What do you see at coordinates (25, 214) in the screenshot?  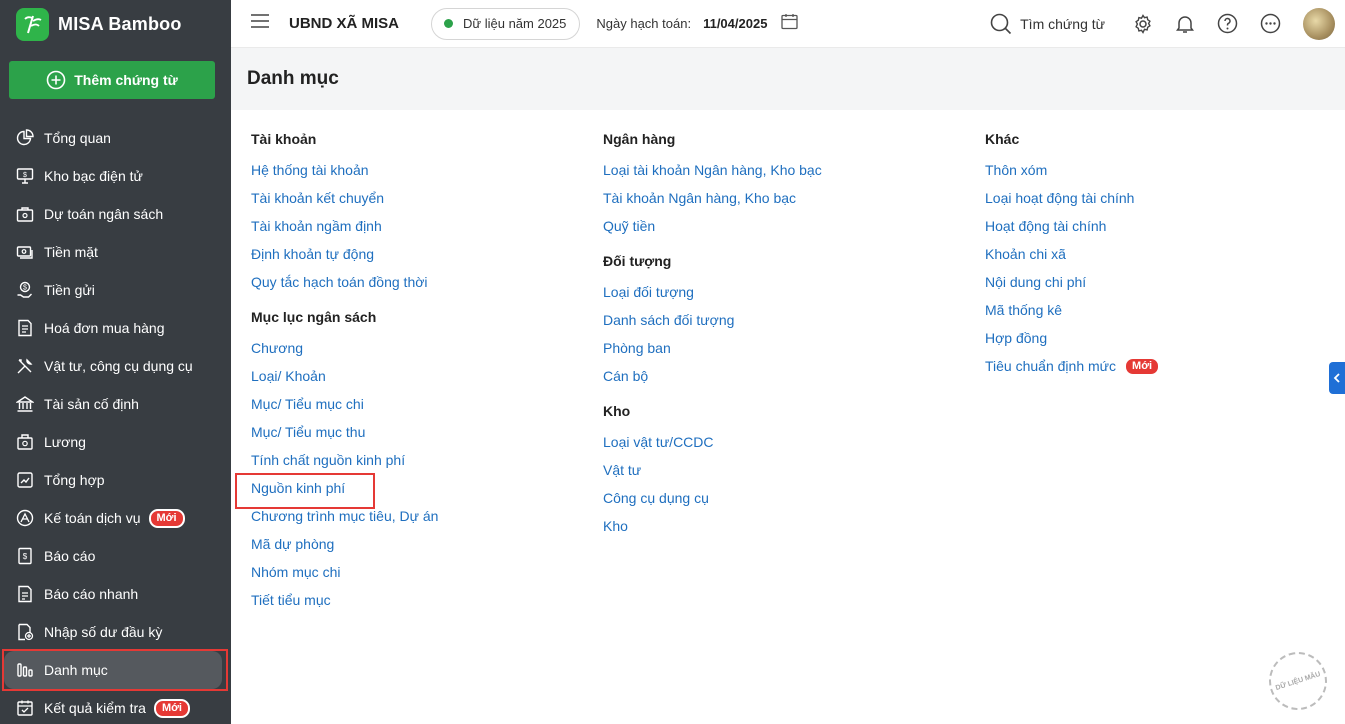 I see `briefcase-icon` at bounding box center [25, 214].